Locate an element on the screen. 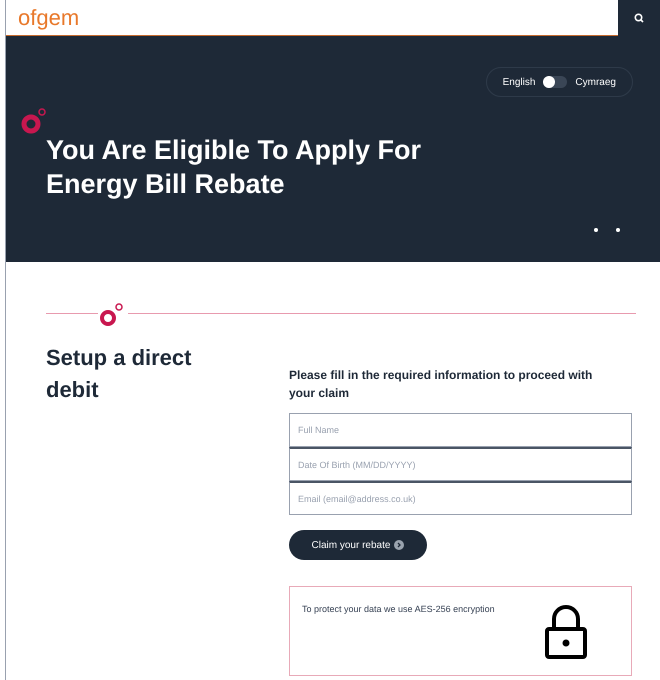 The image size is (660, 680). search-icon is located at coordinates (639, 17).